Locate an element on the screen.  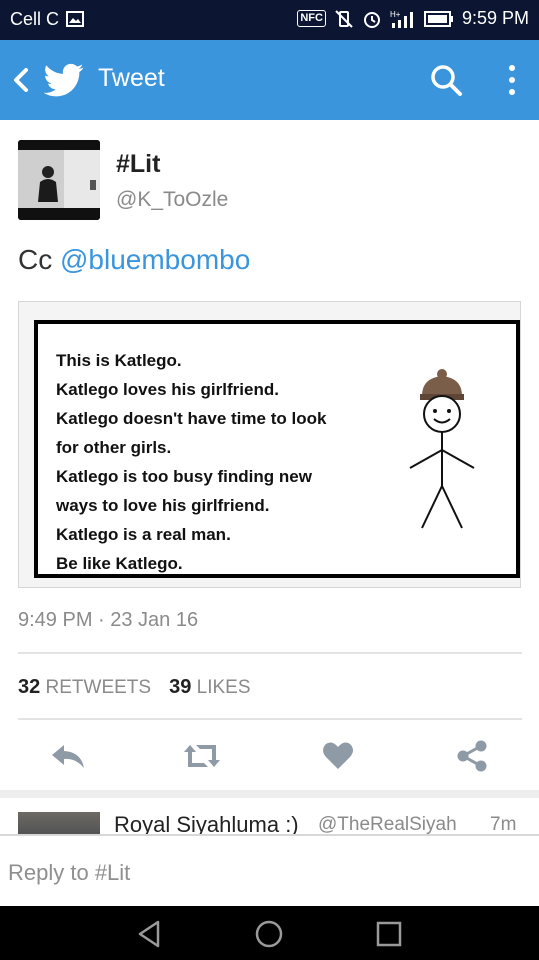
nfc-icon: NFC is located at coordinates (311, 18).